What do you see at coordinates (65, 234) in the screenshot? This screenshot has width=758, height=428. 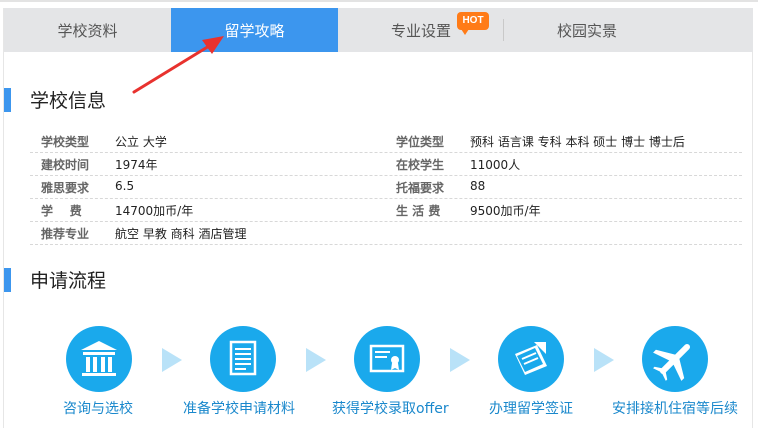 I see `recommended-majors-label: 推荐专业` at bounding box center [65, 234].